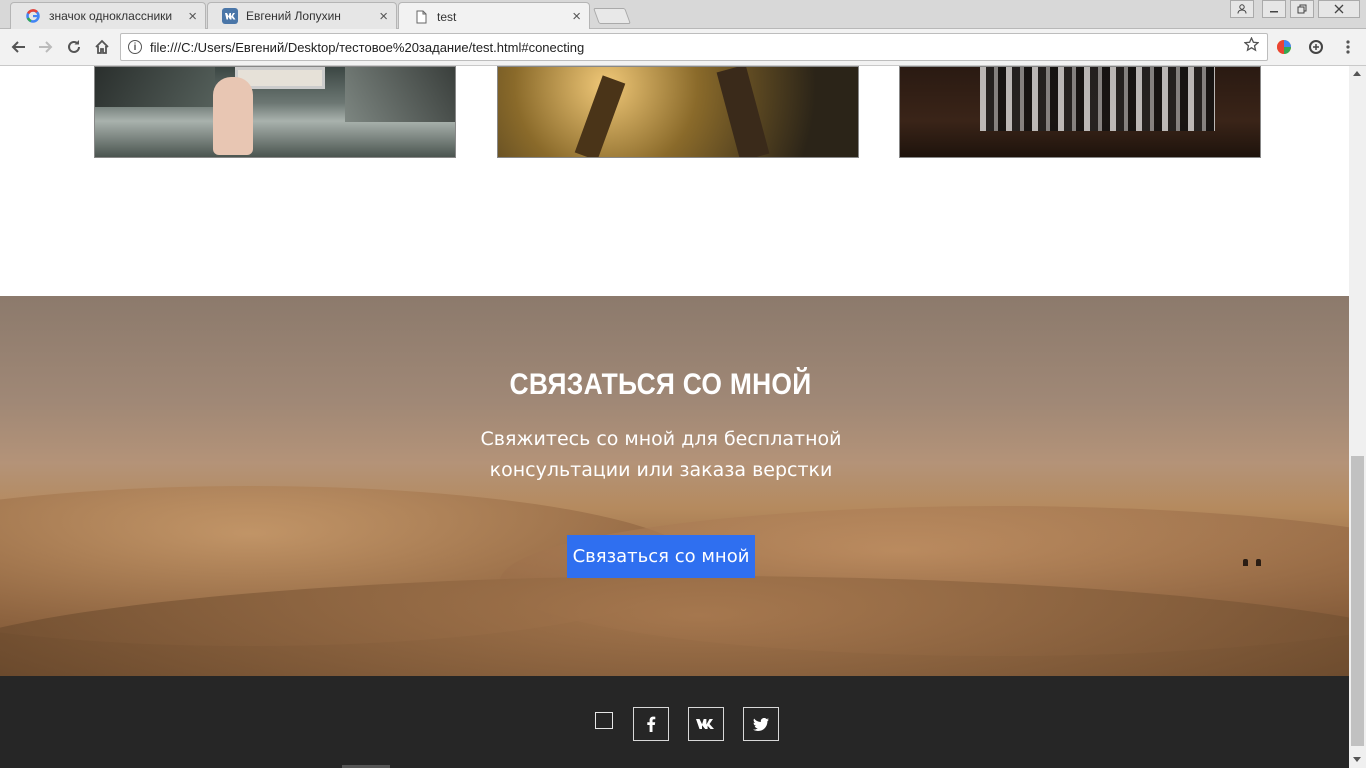  I want to click on footer, so click(674, 722).